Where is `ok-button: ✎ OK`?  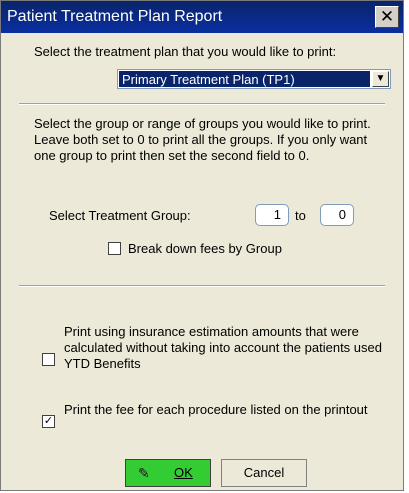 ok-button: ✎ OK is located at coordinates (168, 473).